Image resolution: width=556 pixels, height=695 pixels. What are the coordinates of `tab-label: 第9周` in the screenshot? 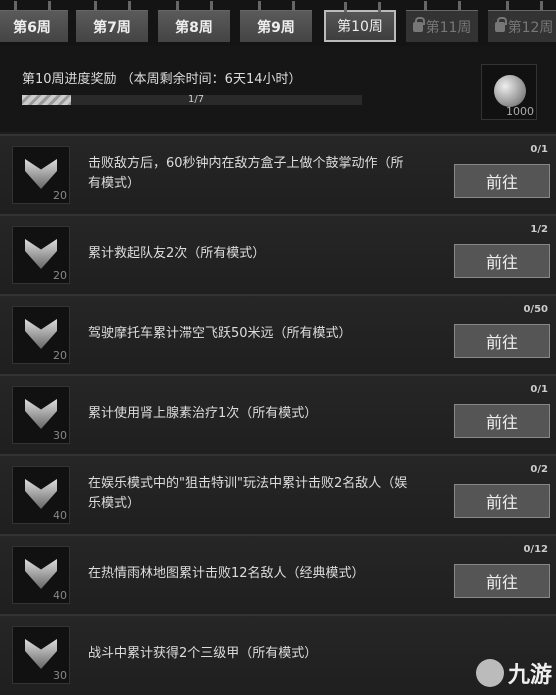 It's located at (276, 27).